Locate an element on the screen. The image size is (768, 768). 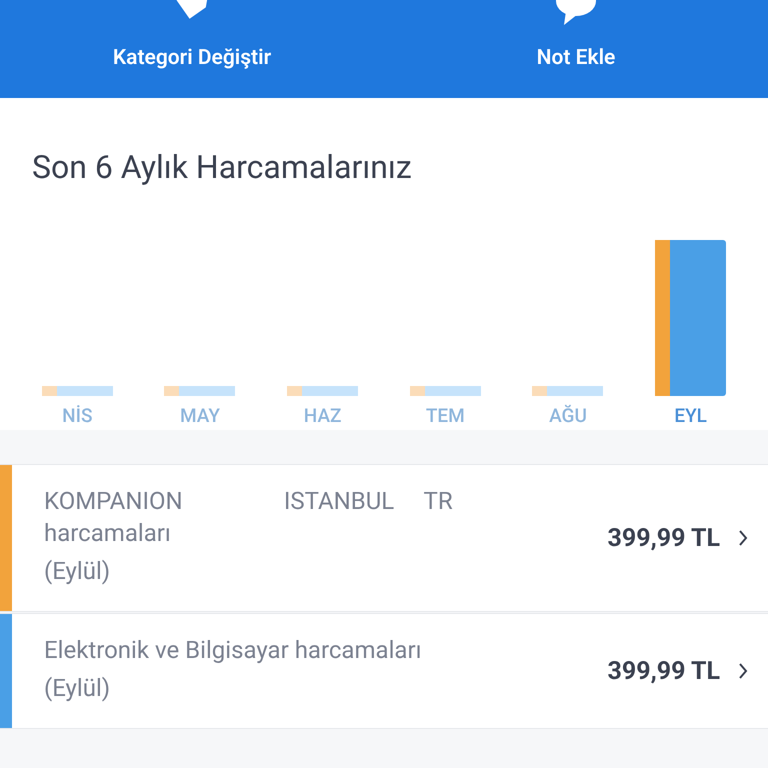
month-label: HAZ is located at coordinates (323, 415).